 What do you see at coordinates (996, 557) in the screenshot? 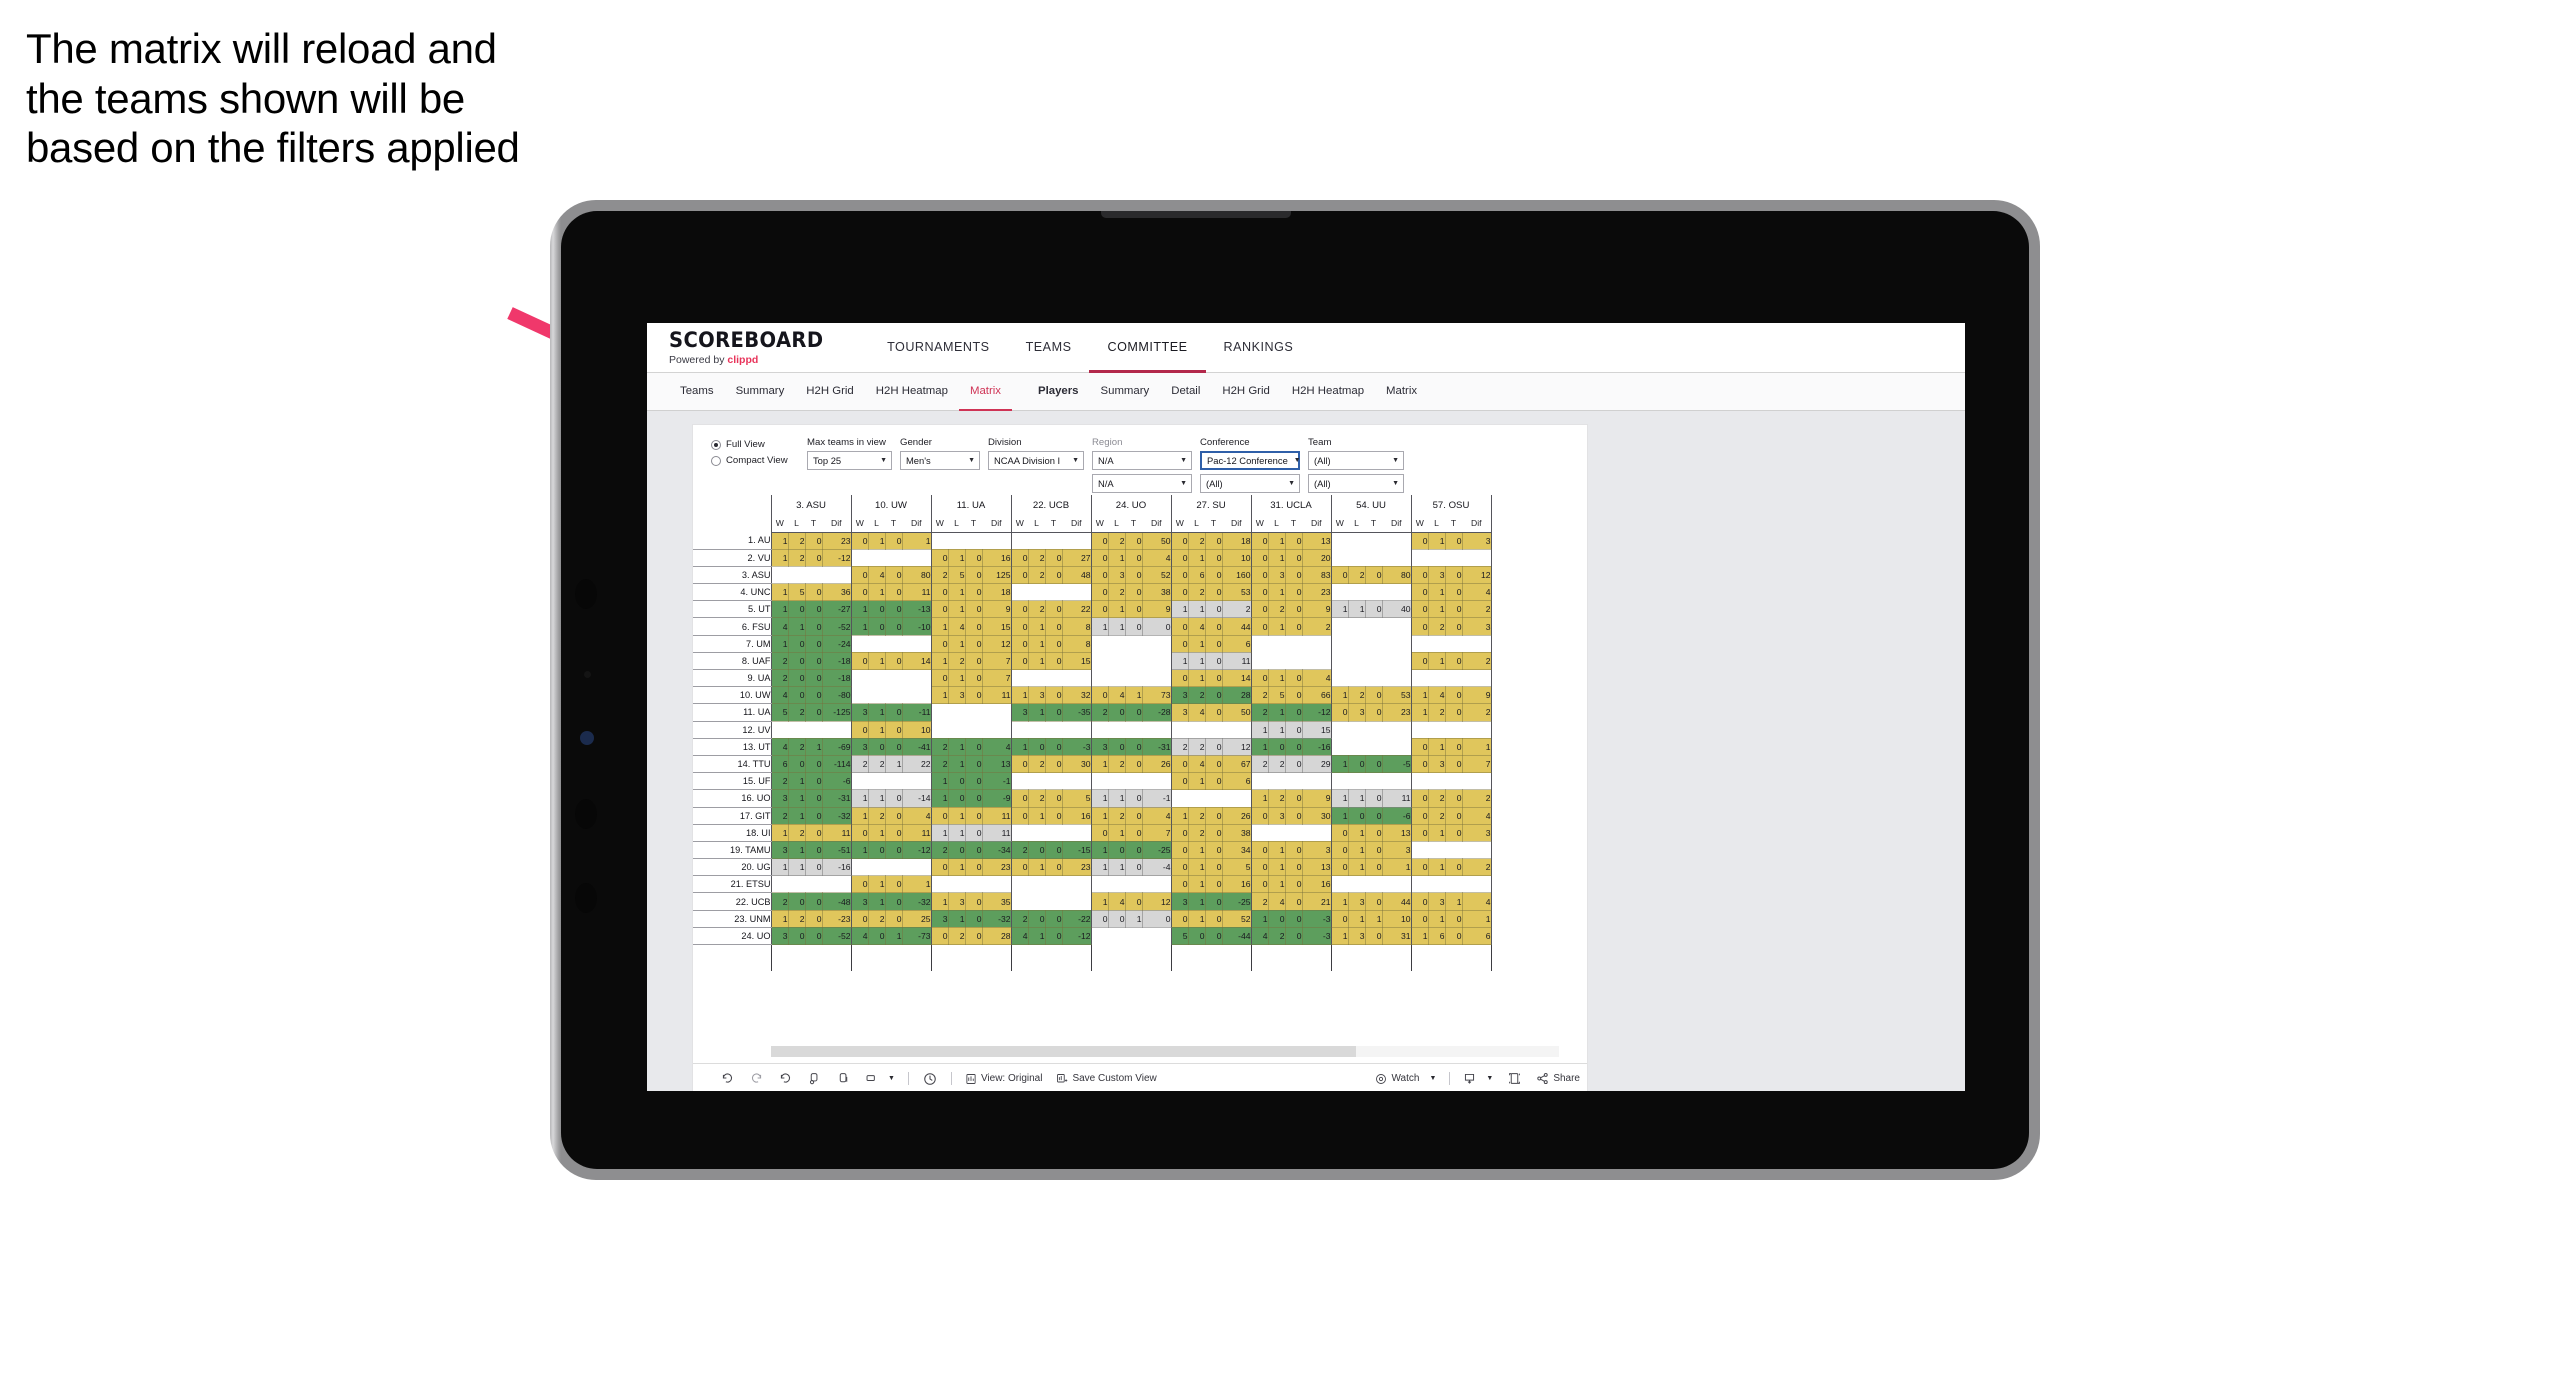
I see `matrix-cell: 16` at bounding box center [996, 557].